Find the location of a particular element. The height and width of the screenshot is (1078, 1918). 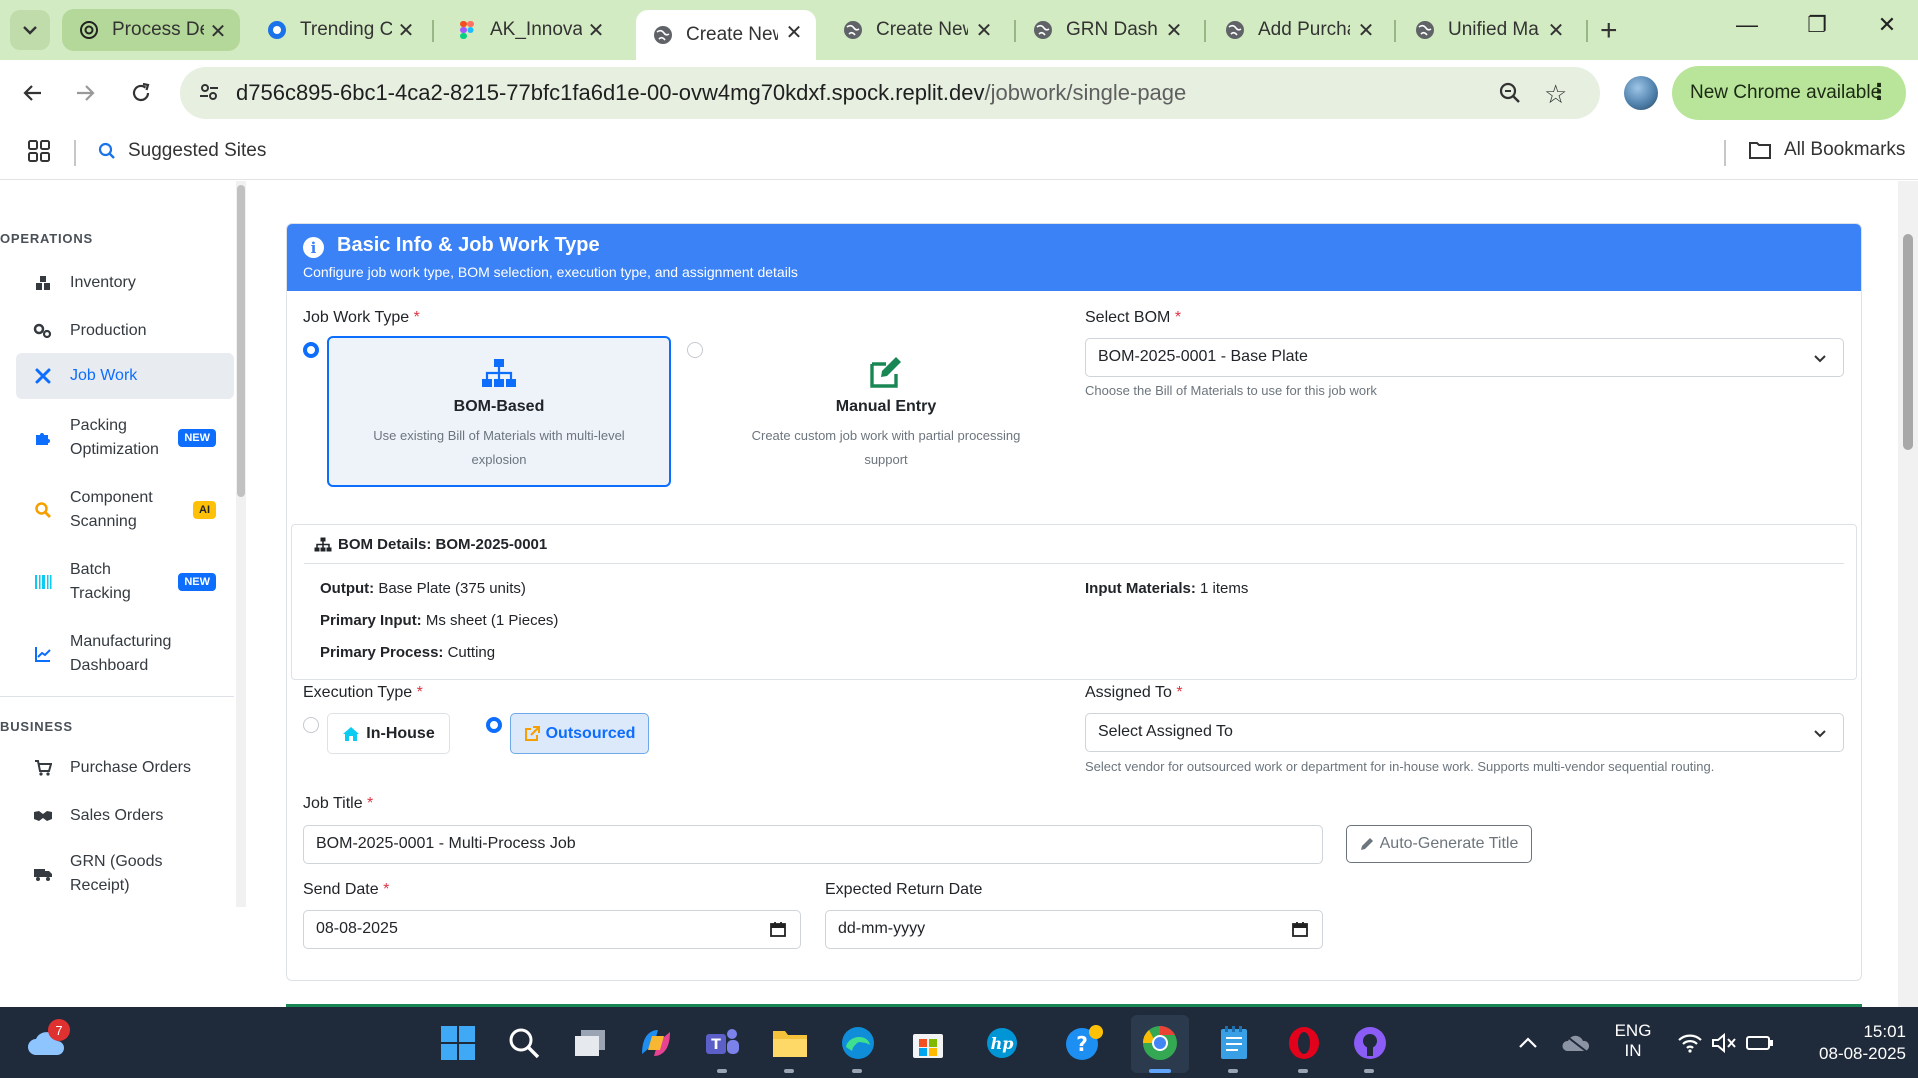

sidebar-item-inventory: Inventory is located at coordinates (125, 283).